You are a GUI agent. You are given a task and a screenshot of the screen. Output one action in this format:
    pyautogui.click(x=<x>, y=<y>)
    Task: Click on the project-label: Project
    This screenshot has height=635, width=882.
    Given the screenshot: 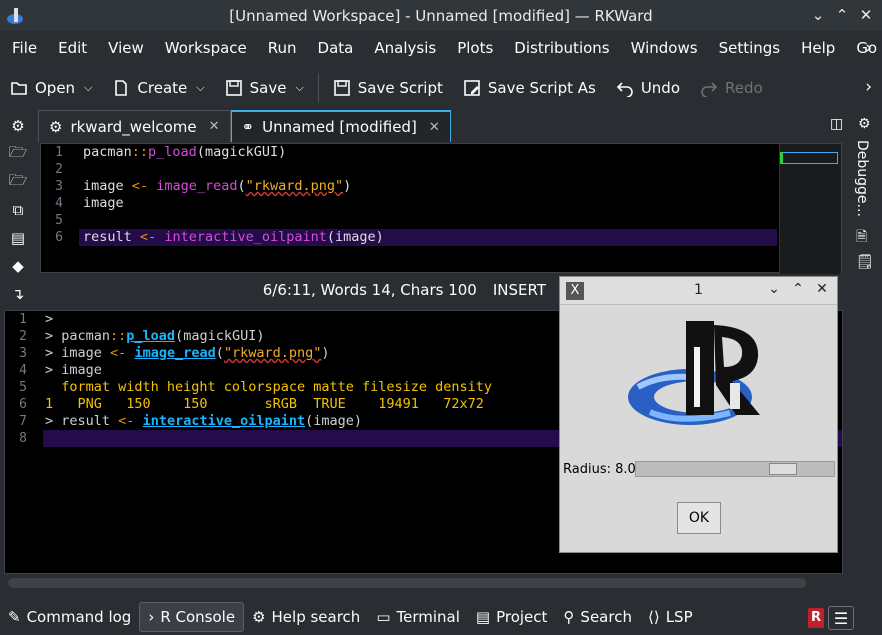 What is the action you would take?
    pyautogui.click(x=522, y=617)
    